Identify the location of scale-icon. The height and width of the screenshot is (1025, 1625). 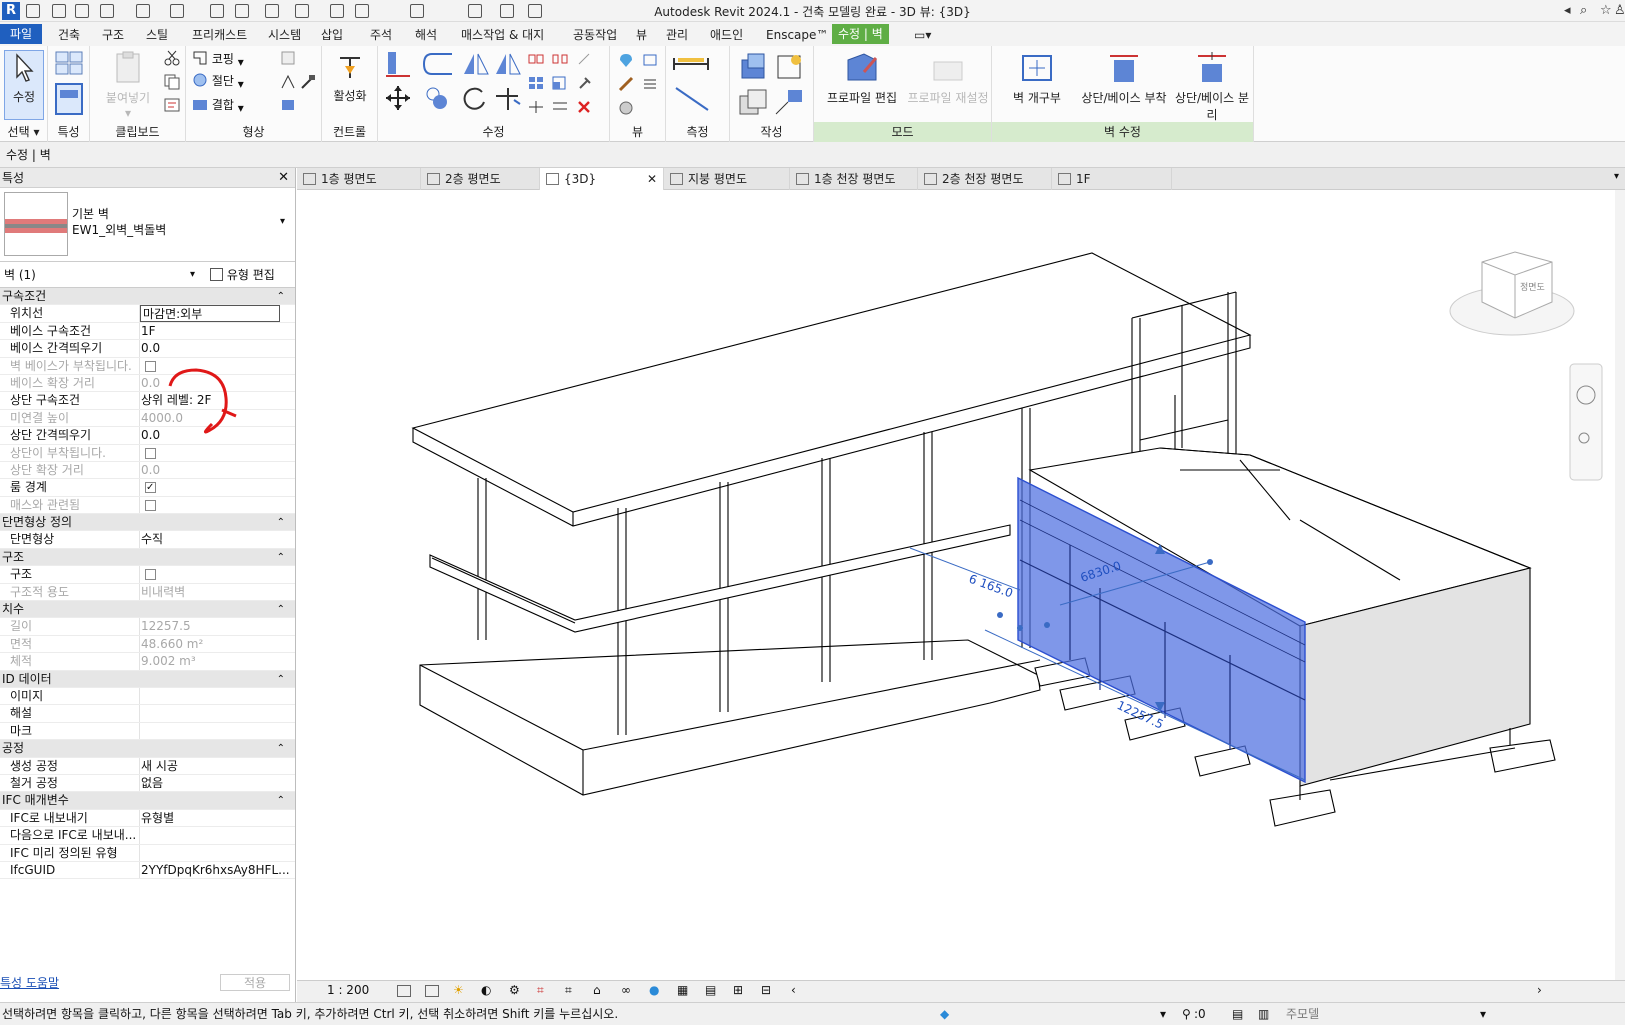
(560, 83).